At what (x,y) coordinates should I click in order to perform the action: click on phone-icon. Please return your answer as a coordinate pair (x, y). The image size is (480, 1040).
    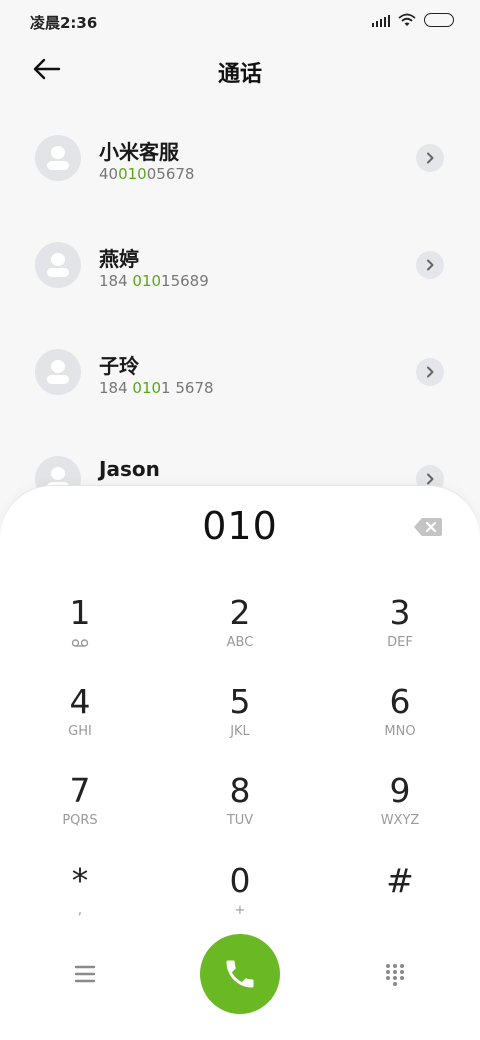
    Looking at the image, I should click on (240, 974).